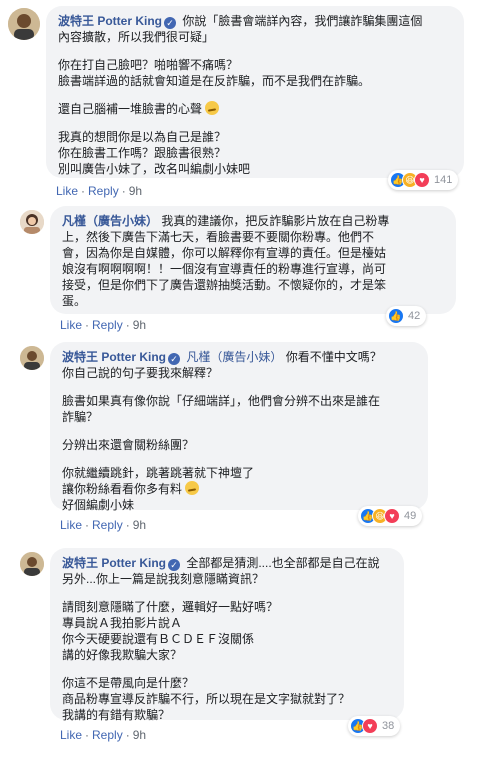  What do you see at coordinates (140, 373) in the screenshot?
I see `comment-text: 你自己說的句子要我來解釋？` at bounding box center [140, 373].